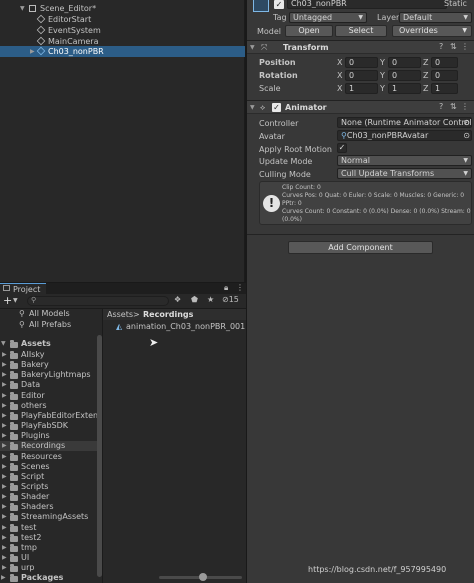 This screenshot has height=583, width=474. What do you see at coordinates (432, 31) in the screenshot?
I see `overrides-dropdown: Overrides ▼` at bounding box center [432, 31].